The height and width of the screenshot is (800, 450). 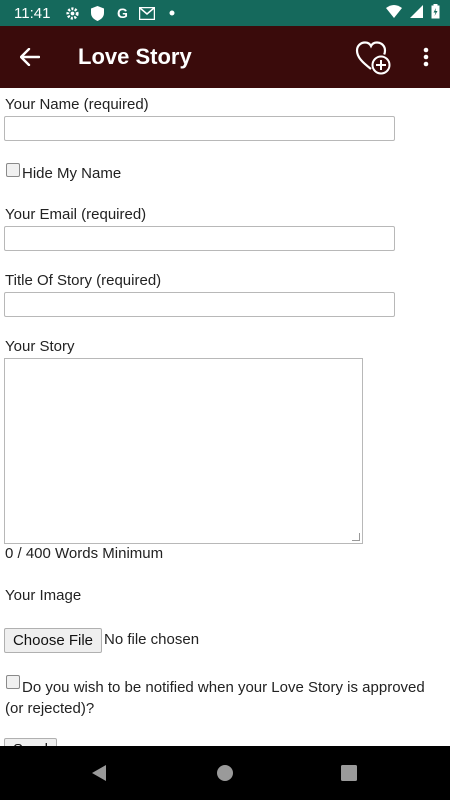 I want to click on battery-icon, so click(x=435, y=13).